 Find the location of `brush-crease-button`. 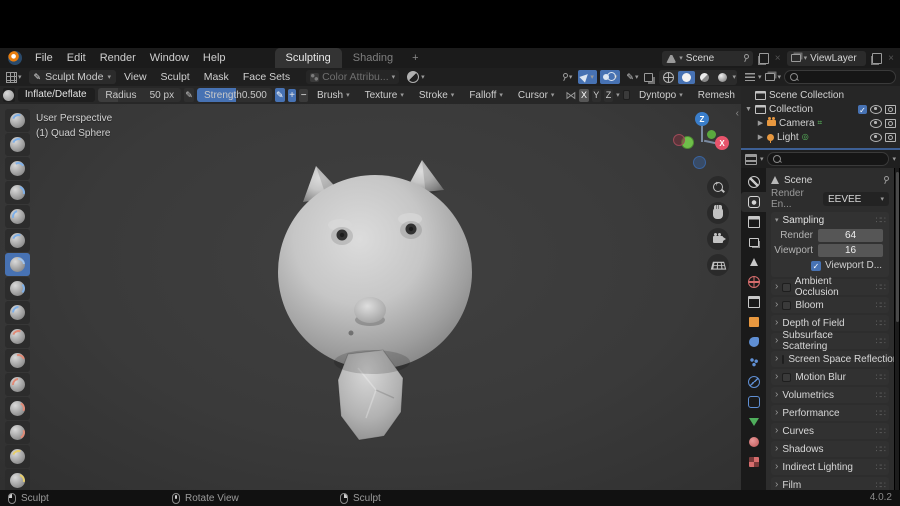

brush-crease-button is located at coordinates (17, 312).